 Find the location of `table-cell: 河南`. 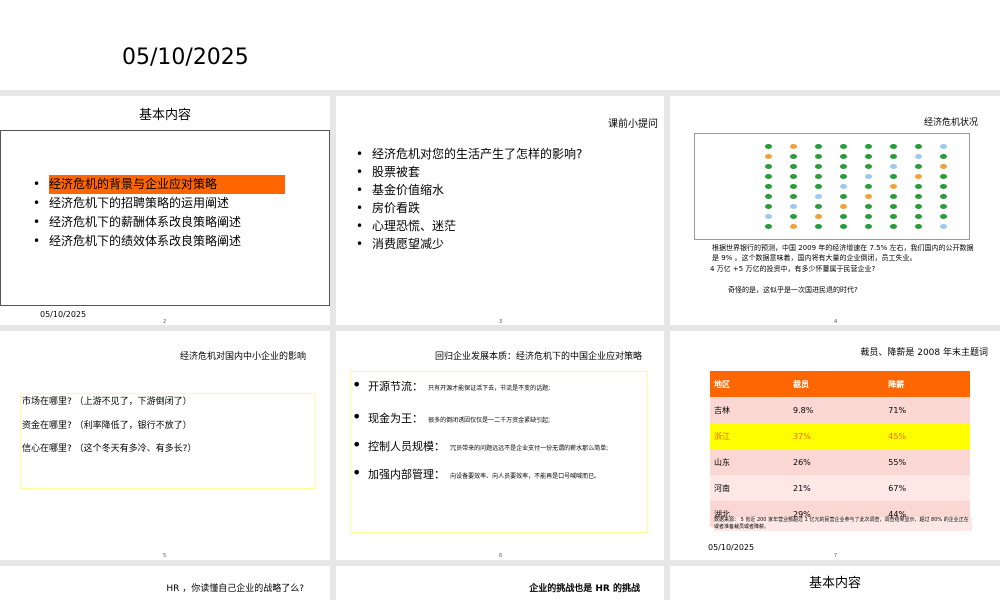

table-cell: 河南 is located at coordinates (749, 488).